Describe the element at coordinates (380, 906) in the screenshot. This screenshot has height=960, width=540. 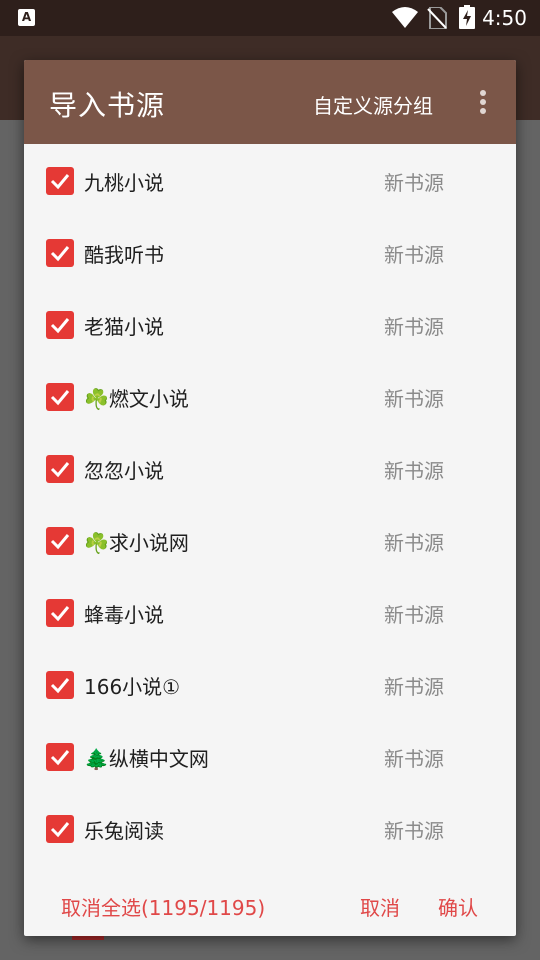
I see `cancel-button: 取消` at that location.